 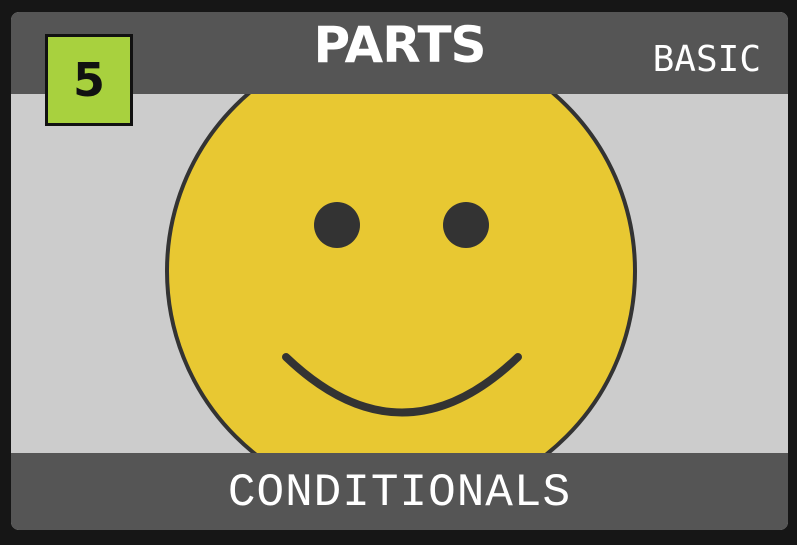 What do you see at coordinates (466, 225) in the screenshot?
I see `smiley-right-eye` at bounding box center [466, 225].